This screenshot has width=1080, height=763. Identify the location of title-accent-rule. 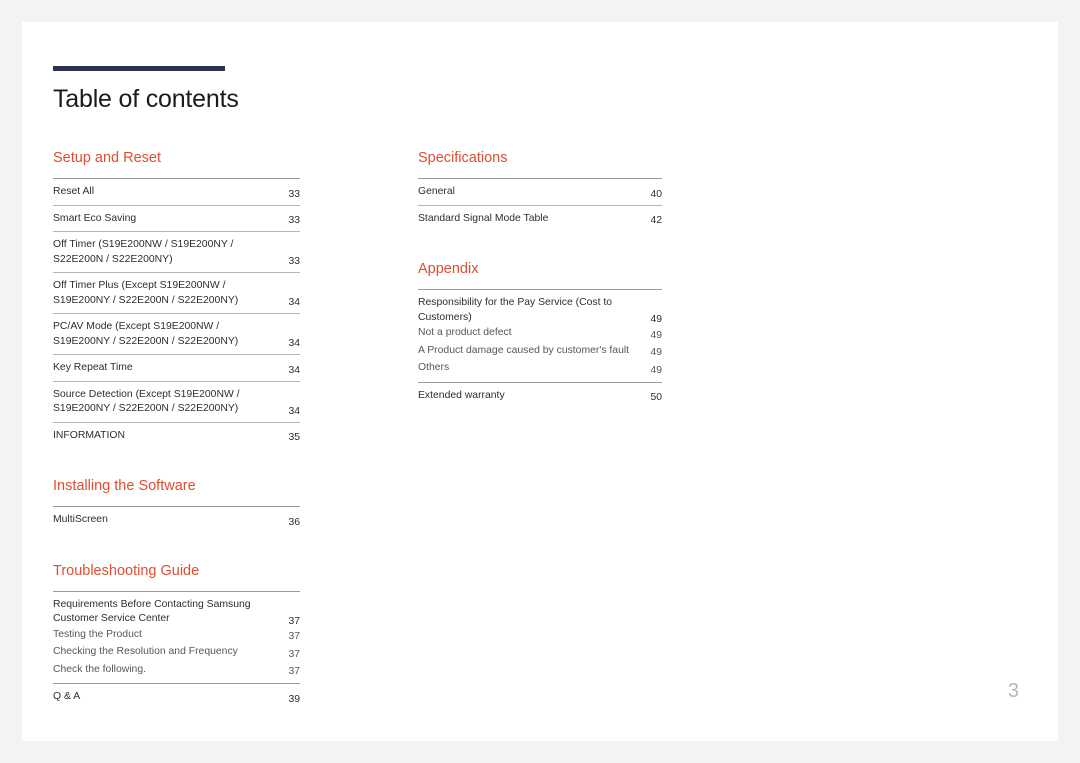
(139, 68).